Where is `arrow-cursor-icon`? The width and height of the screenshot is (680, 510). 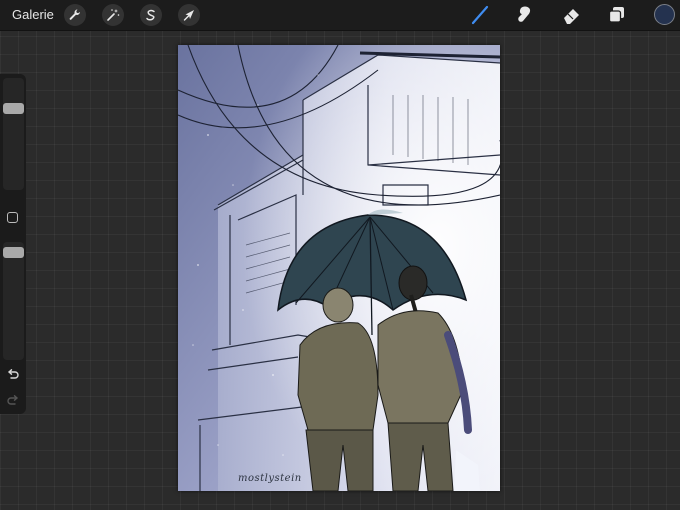
arrow-cursor-icon is located at coordinates (189, 15).